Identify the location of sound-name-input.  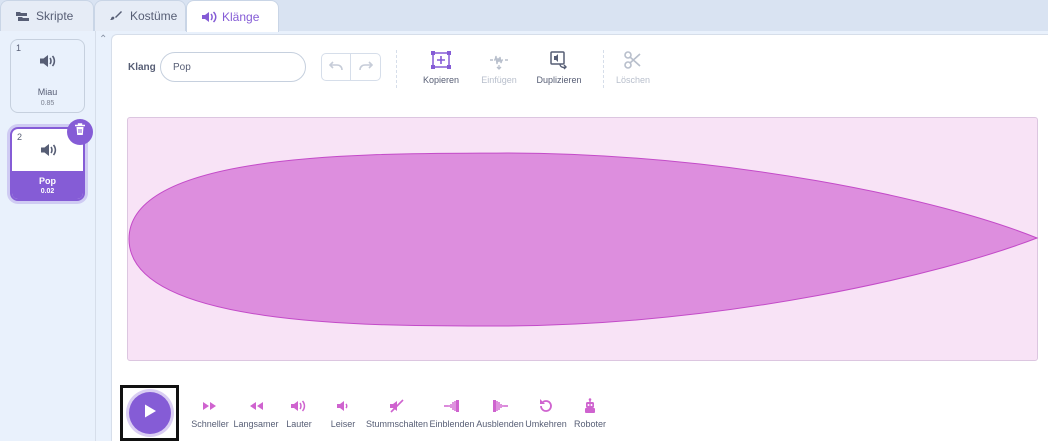
(233, 67).